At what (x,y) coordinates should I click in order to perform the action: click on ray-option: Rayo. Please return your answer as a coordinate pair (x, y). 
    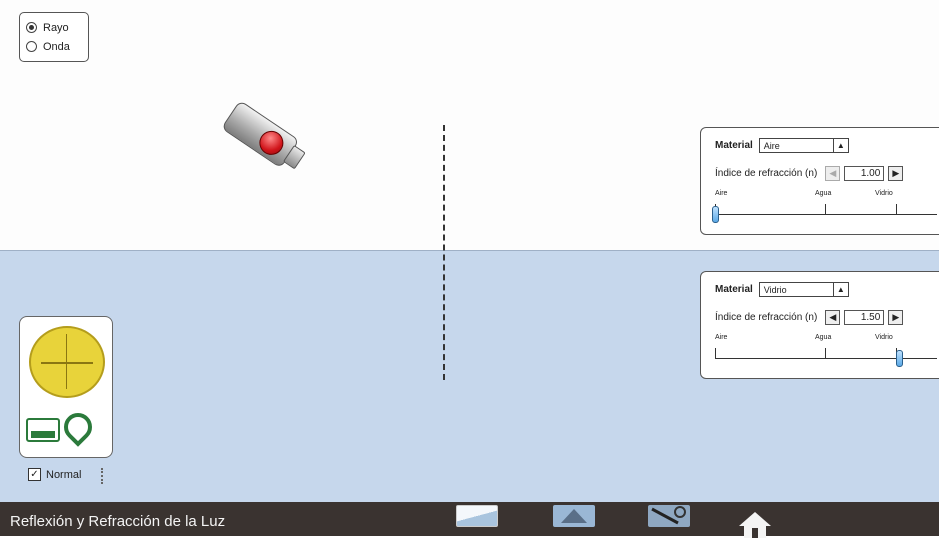
    Looking at the image, I should click on (54, 27).